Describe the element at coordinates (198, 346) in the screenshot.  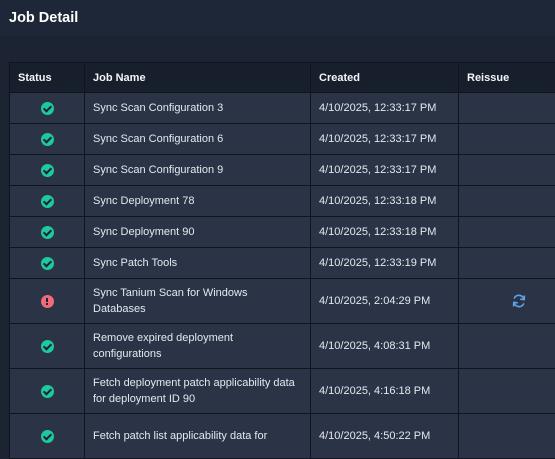
I see `job-name-cell: Remove expired deployment configurations` at that location.